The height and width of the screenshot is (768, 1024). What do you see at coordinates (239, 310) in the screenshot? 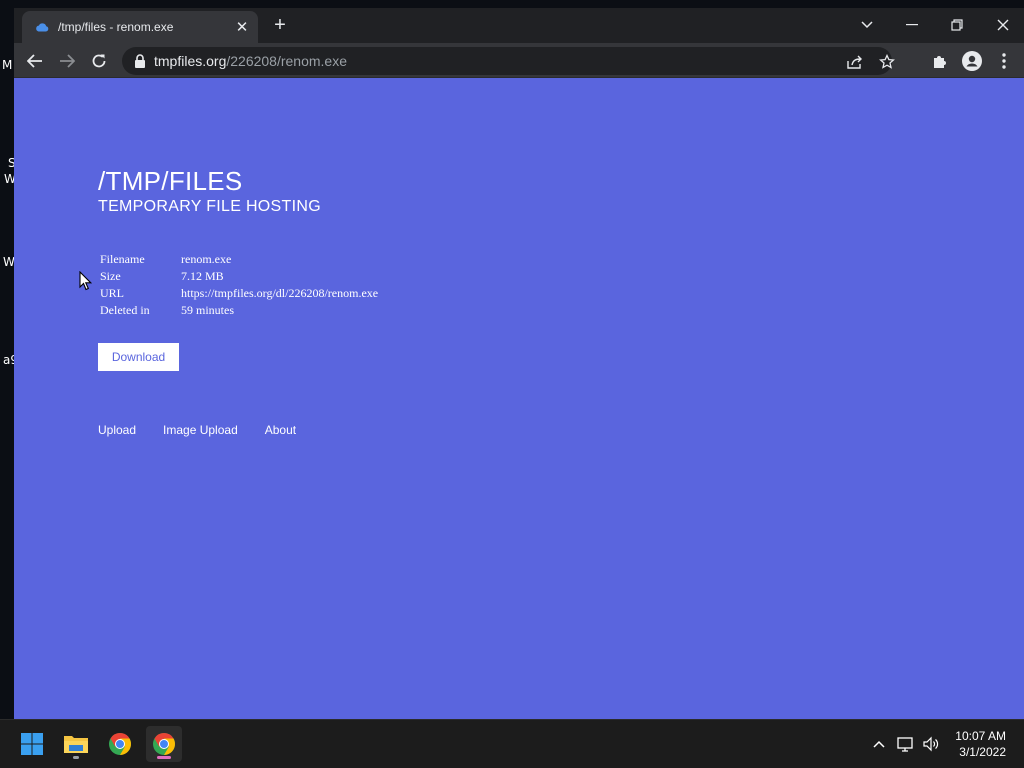
I see `info-row-deleted-in: Deleted in 59 minutes` at bounding box center [239, 310].